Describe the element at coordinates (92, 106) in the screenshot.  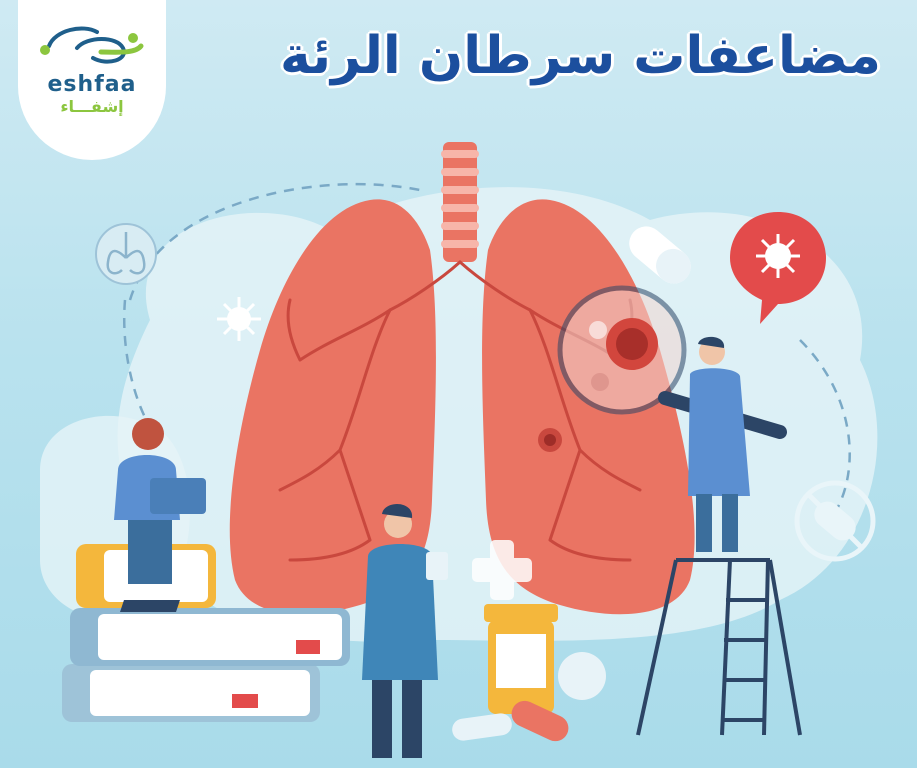
I see `logo-text-arabic: إشفـــاء` at that location.